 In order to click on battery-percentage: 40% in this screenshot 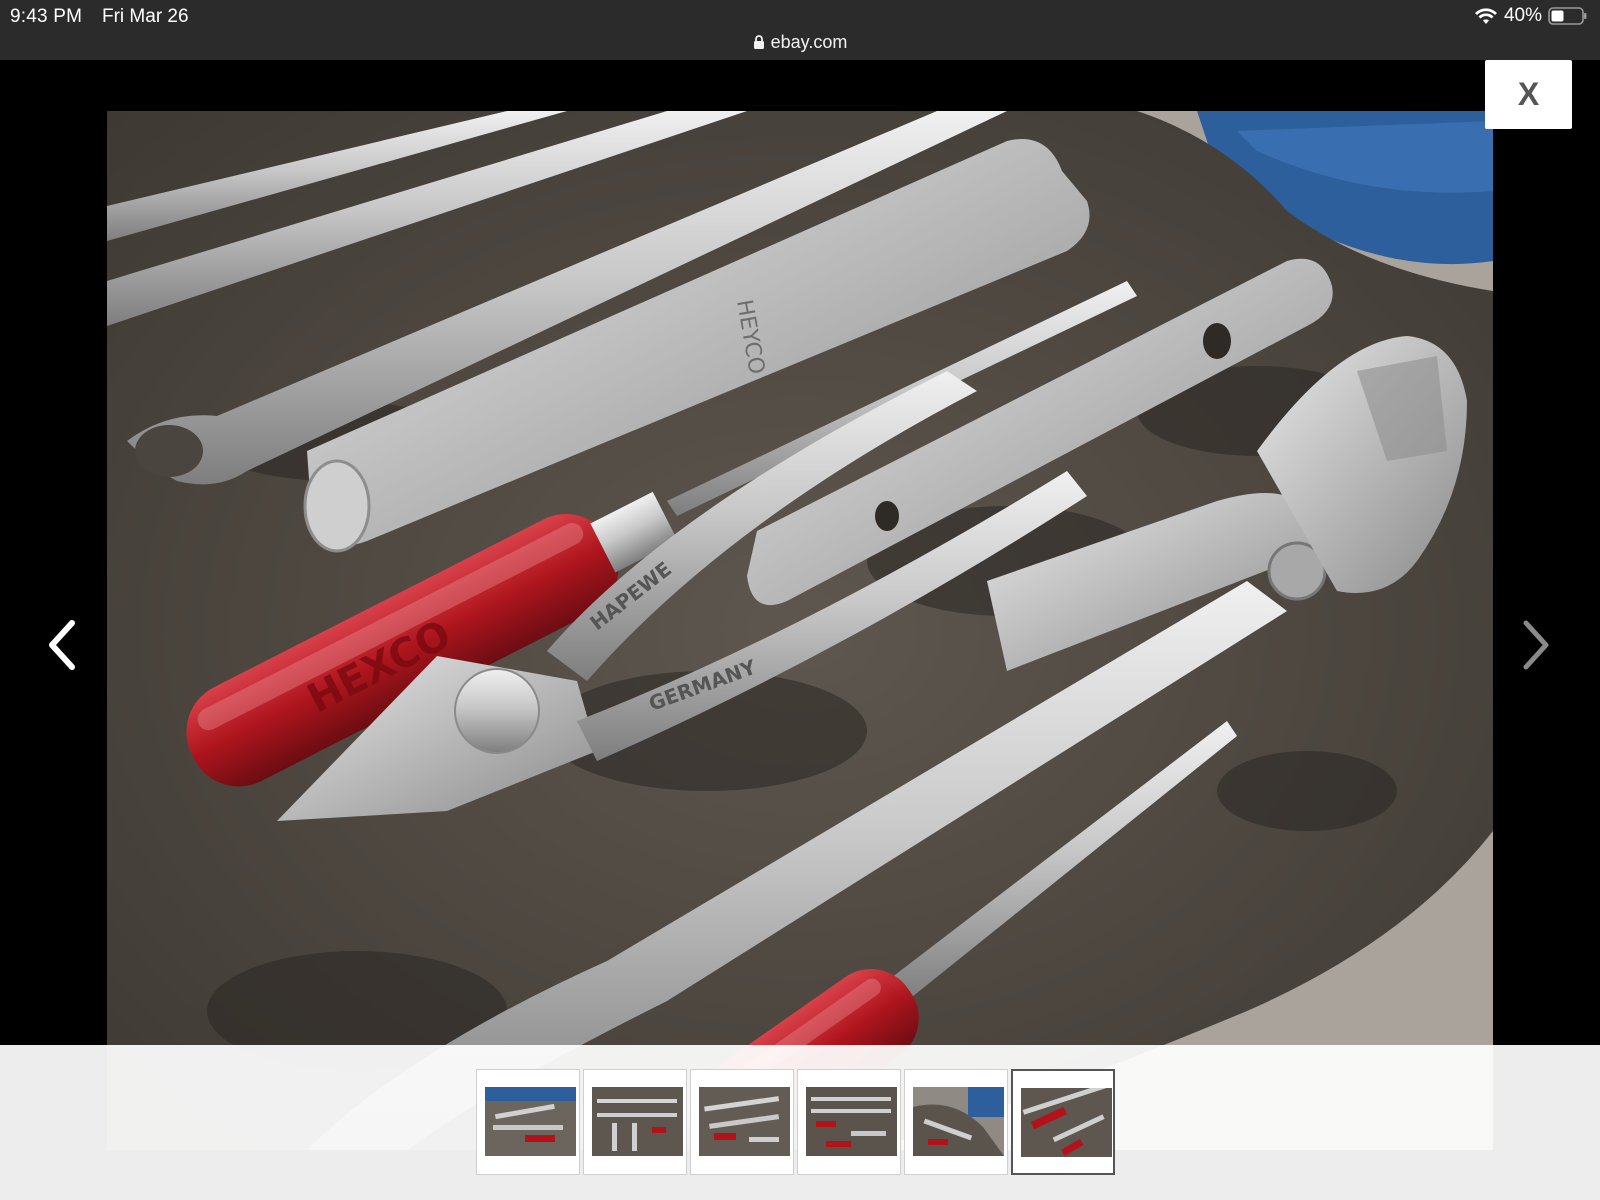, I will do `click(1522, 15)`.